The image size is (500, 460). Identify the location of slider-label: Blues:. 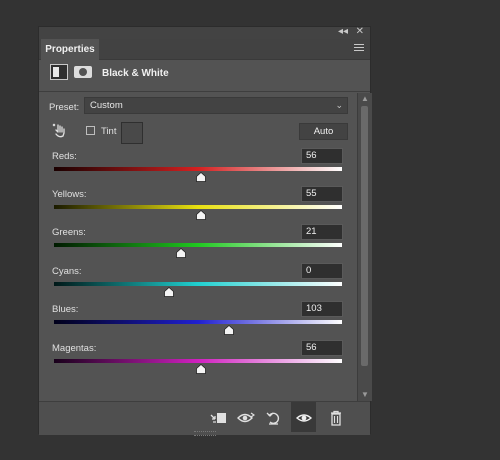
(65, 309).